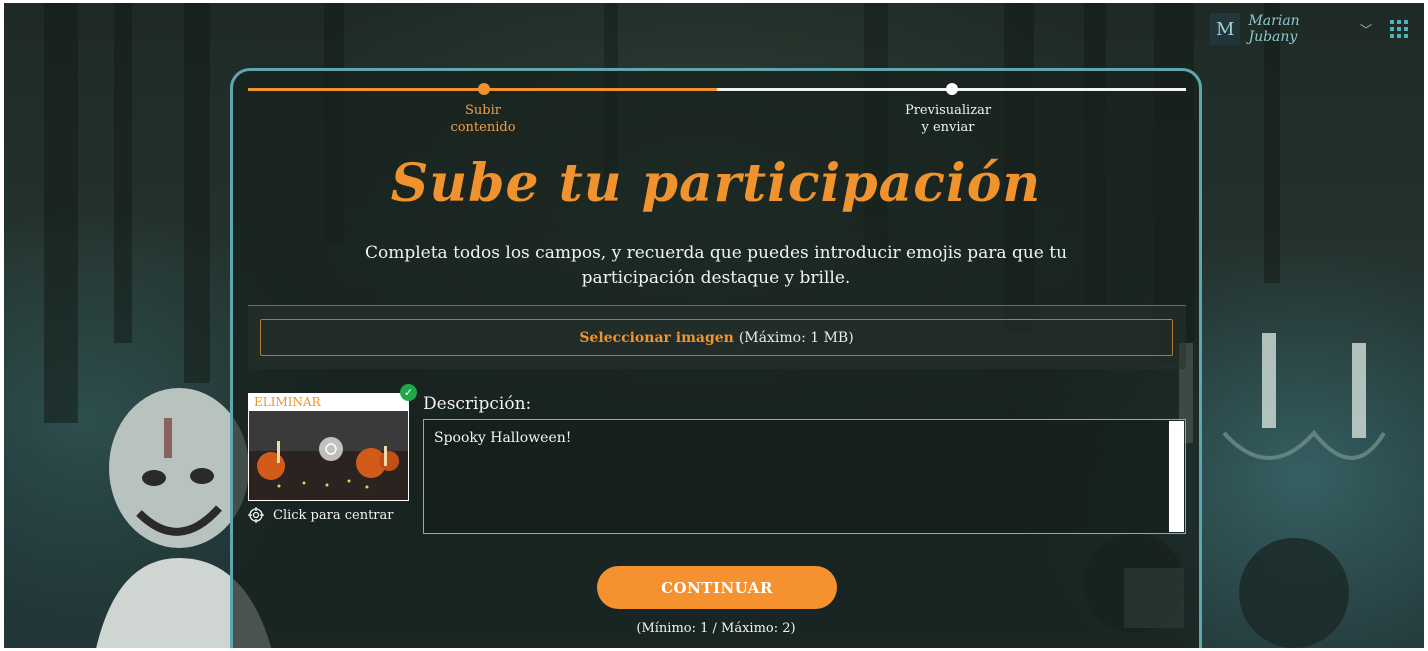 Image resolution: width=1428 pixels, height=651 pixels. Describe the element at coordinates (483, 119) in the screenshot. I see `step-label-upload: Subir contenido` at that location.